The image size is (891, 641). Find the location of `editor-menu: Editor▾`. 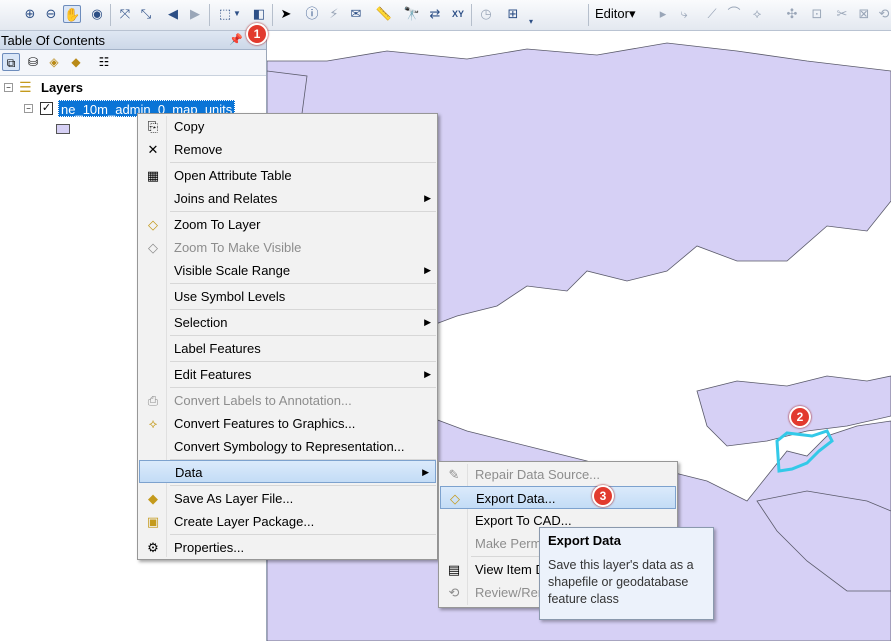

editor-menu: Editor▾ is located at coordinates (615, 14).